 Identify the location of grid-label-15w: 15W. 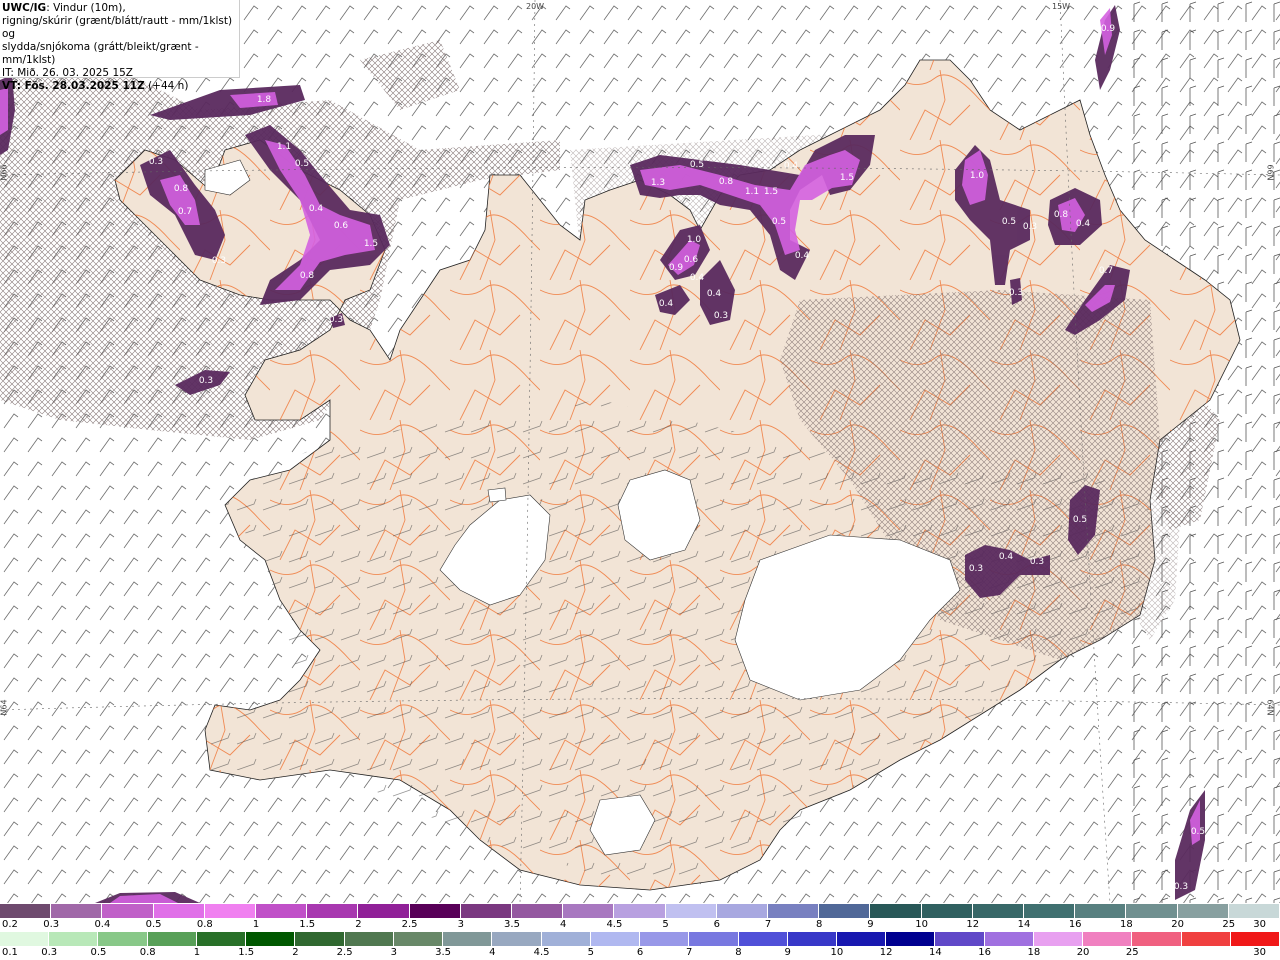
(1061, 6).